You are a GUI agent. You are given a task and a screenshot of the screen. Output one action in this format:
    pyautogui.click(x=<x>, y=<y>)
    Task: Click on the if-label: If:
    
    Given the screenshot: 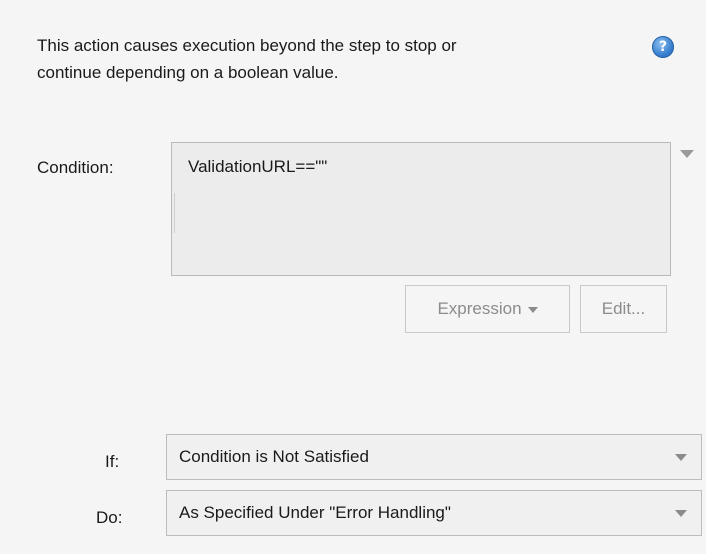 What is the action you would take?
    pyautogui.click(x=112, y=461)
    